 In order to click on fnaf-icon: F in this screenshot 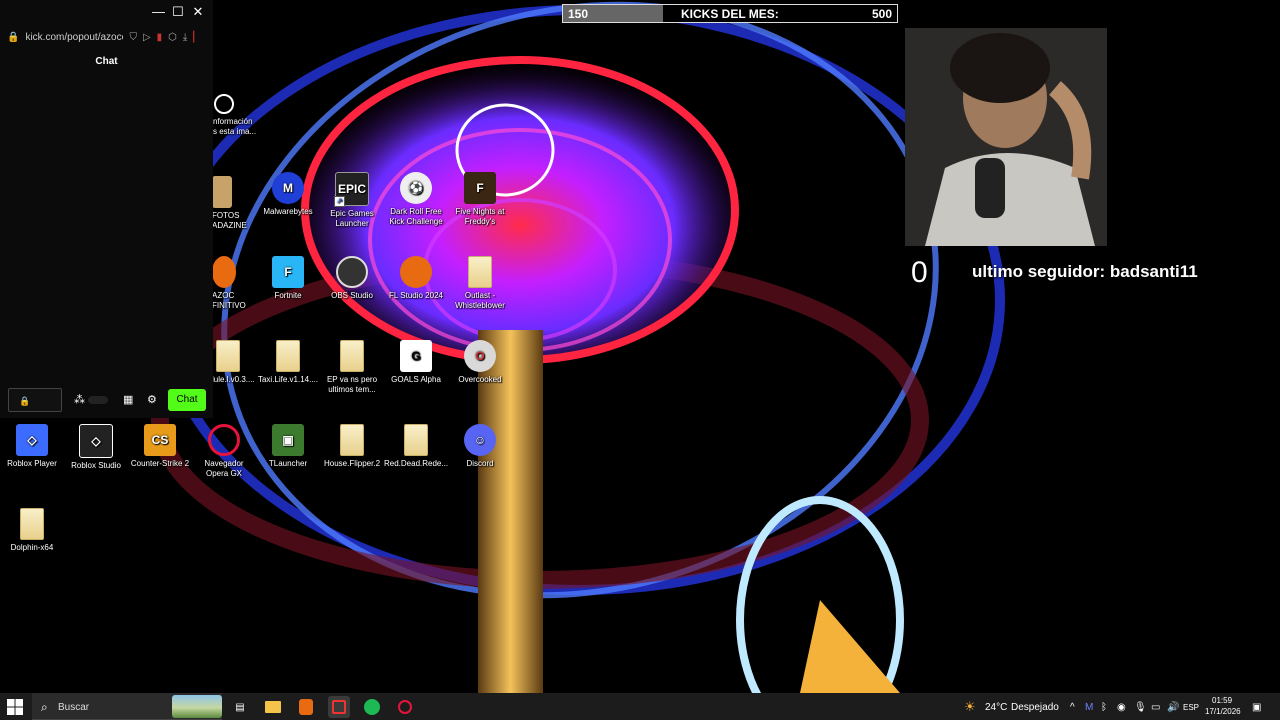, I will do `click(480, 188)`.